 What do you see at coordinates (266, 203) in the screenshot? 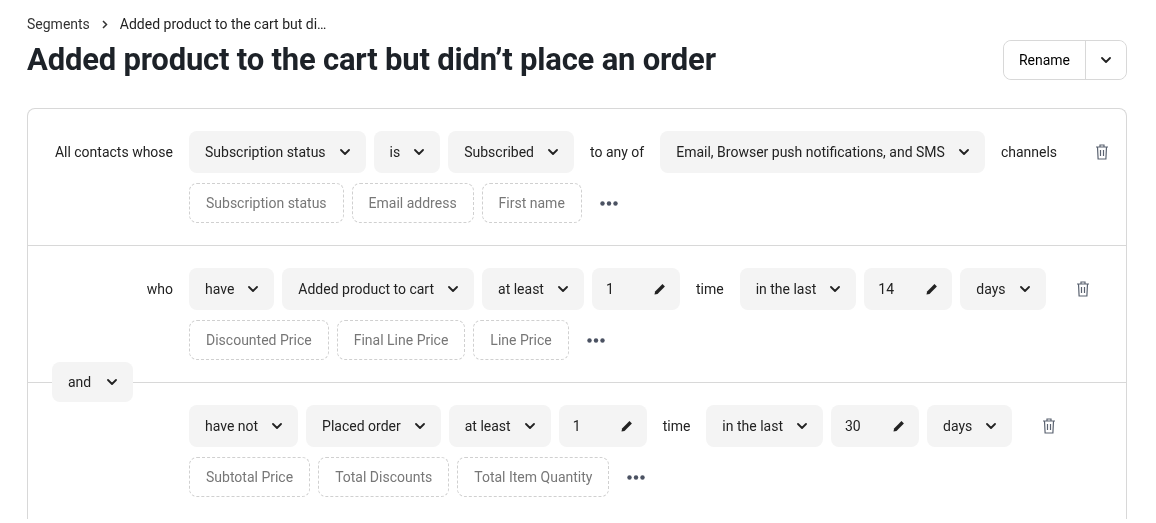
I see `attribute-chip: Subscription status` at bounding box center [266, 203].